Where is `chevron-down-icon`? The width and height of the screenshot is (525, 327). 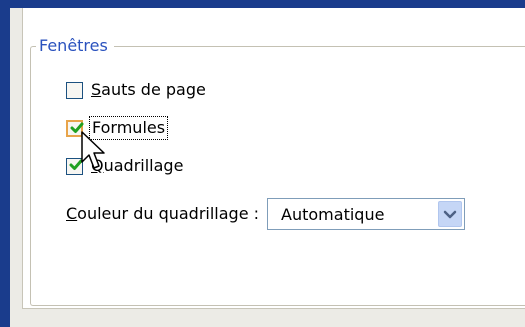 chevron-down-icon is located at coordinates (450, 214).